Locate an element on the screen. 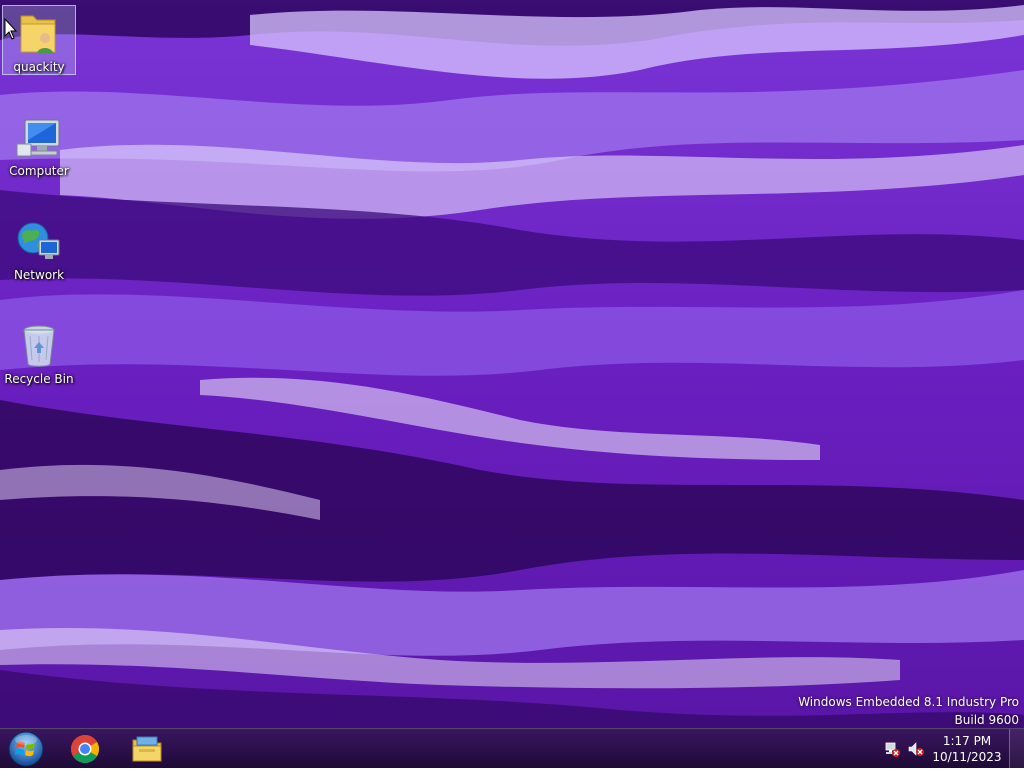 This screenshot has width=1024, height=772. mouse-cursor-icon is located at coordinates (11, 29).